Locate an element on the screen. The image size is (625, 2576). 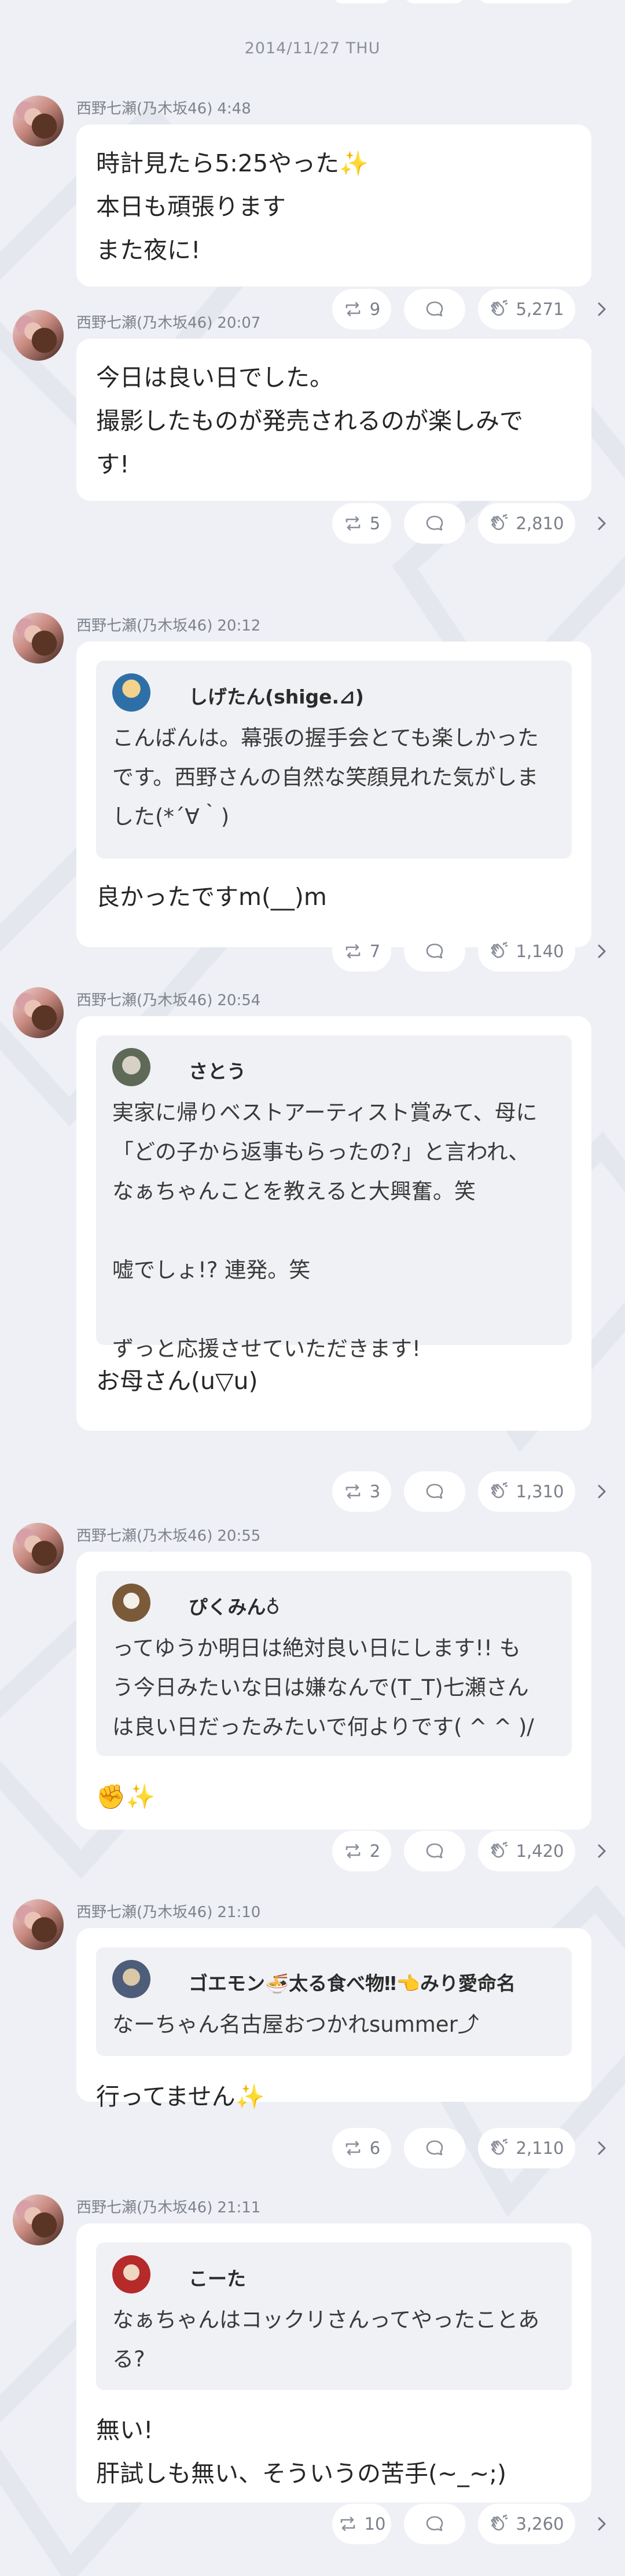
quote-author-name: ぴくみん♁ is located at coordinates (234, 1607).